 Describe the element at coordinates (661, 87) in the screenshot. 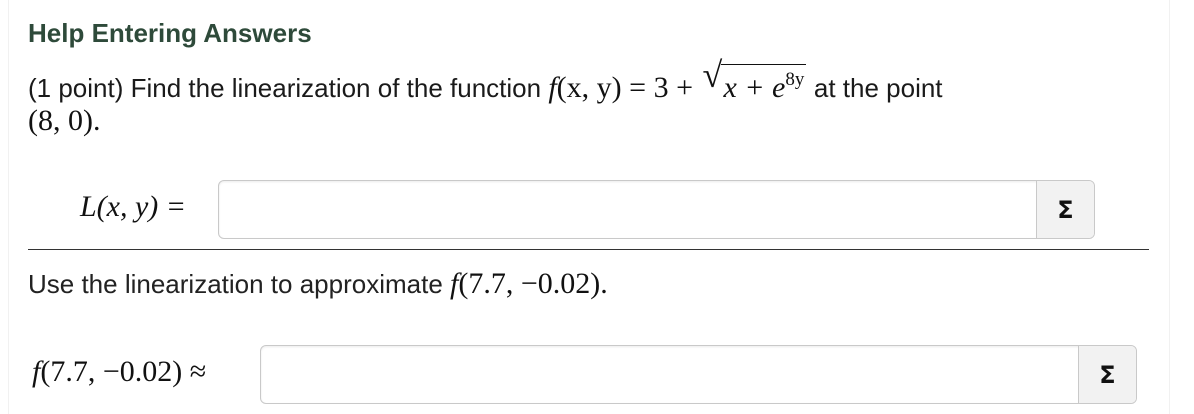

I see `function-equals: = 3 +` at that location.